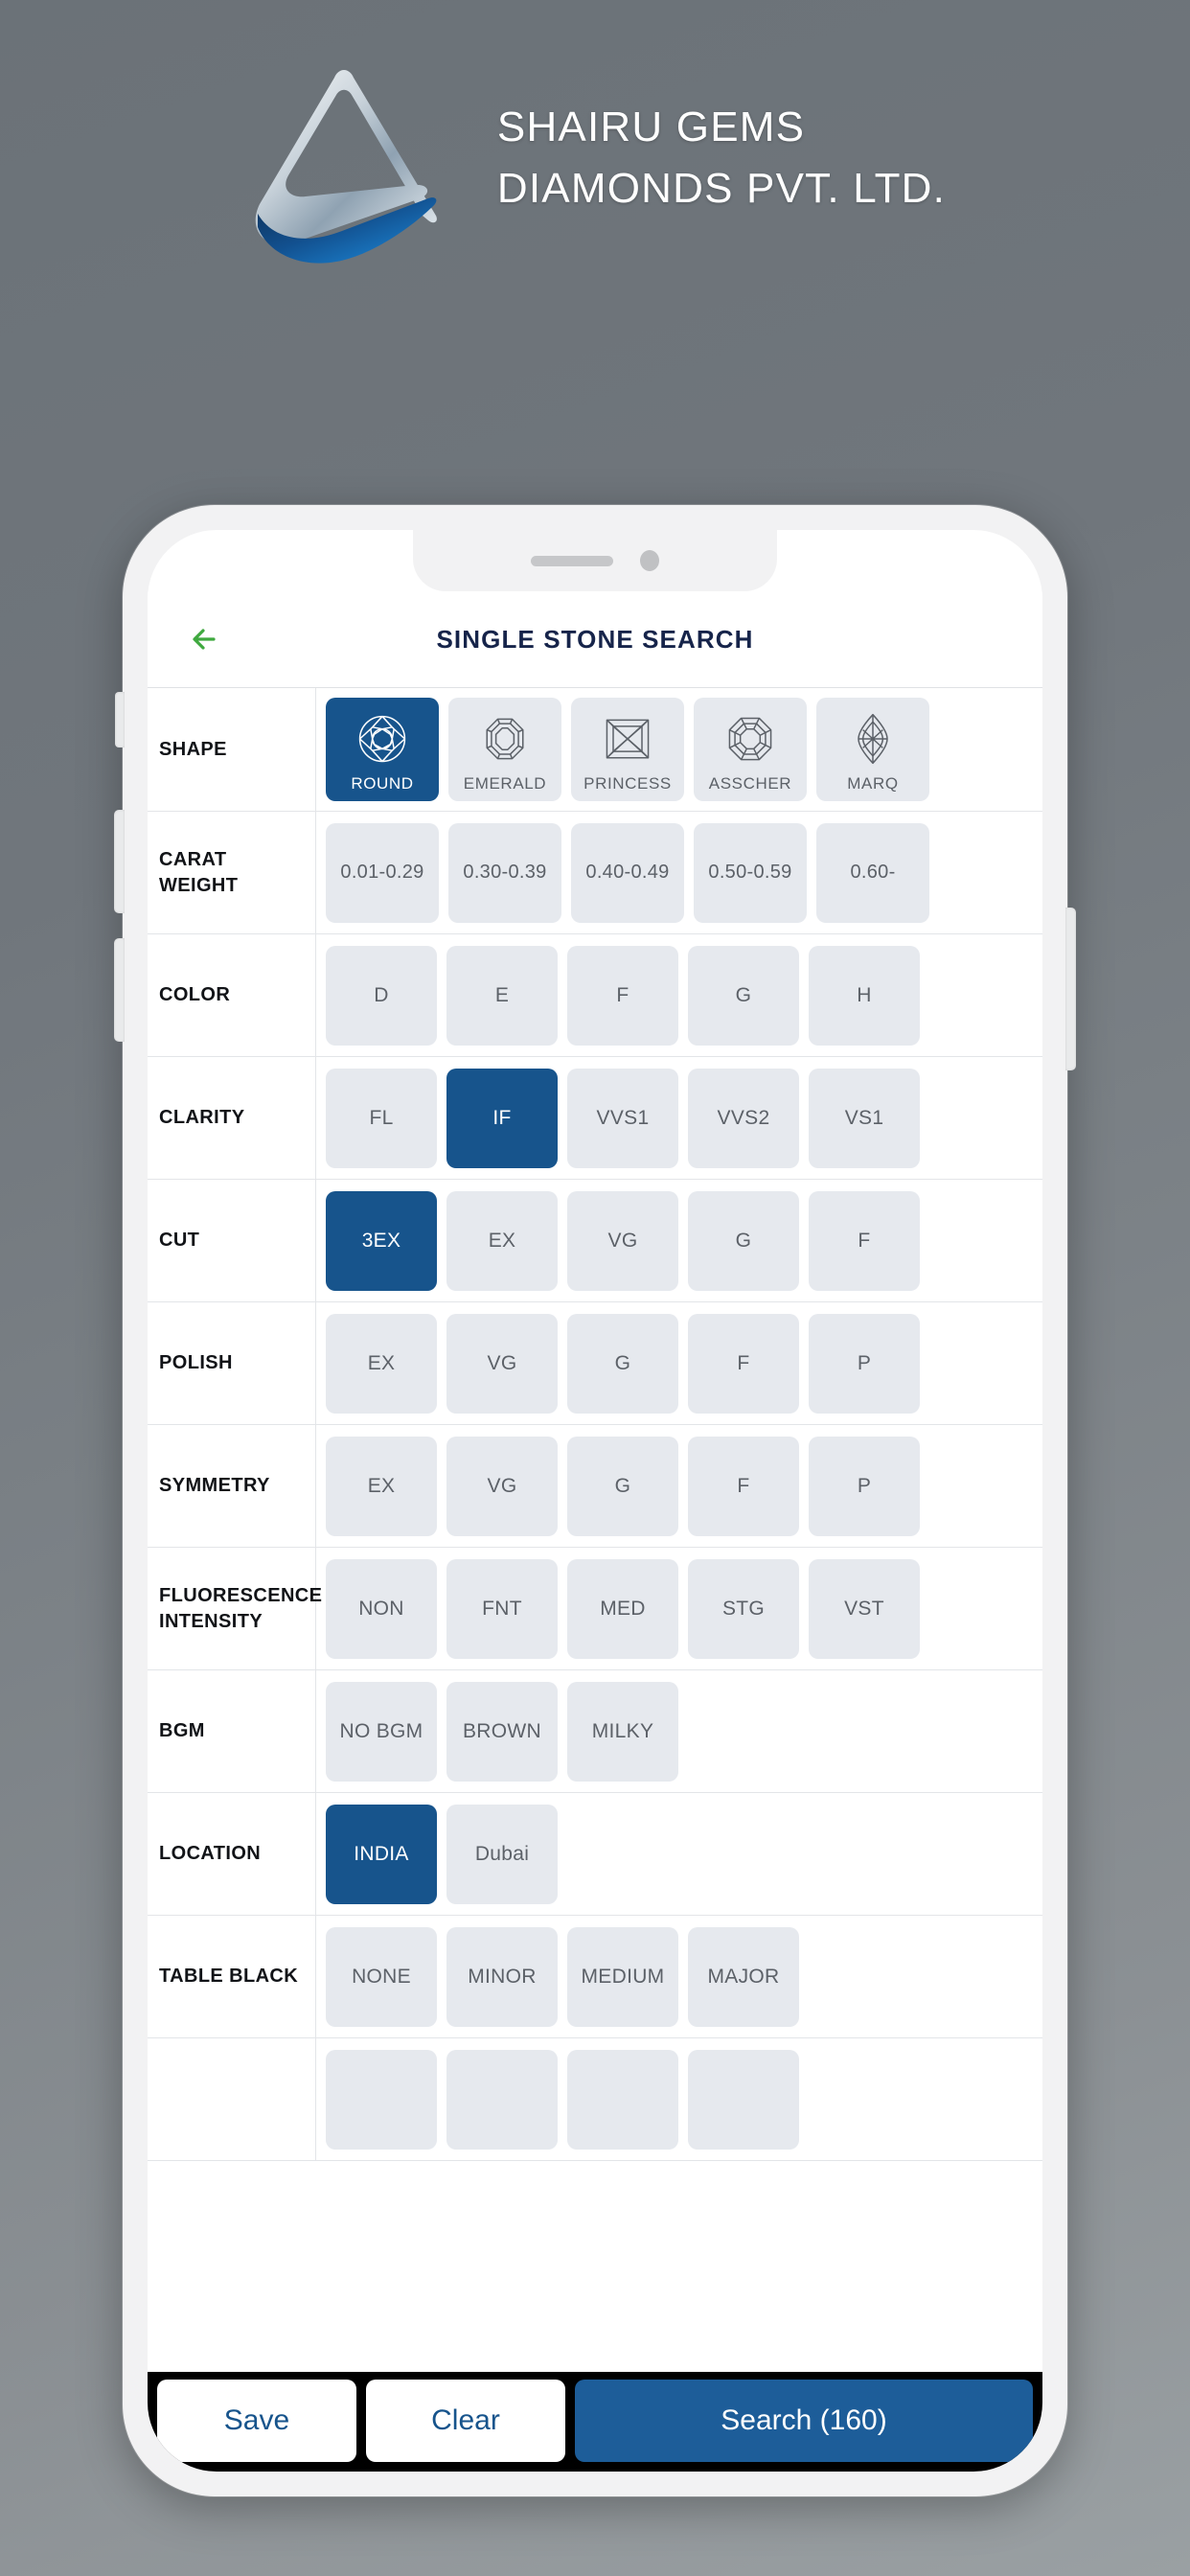  What do you see at coordinates (502, 1731) in the screenshot?
I see `filter-chip-brown: BROWN` at bounding box center [502, 1731].